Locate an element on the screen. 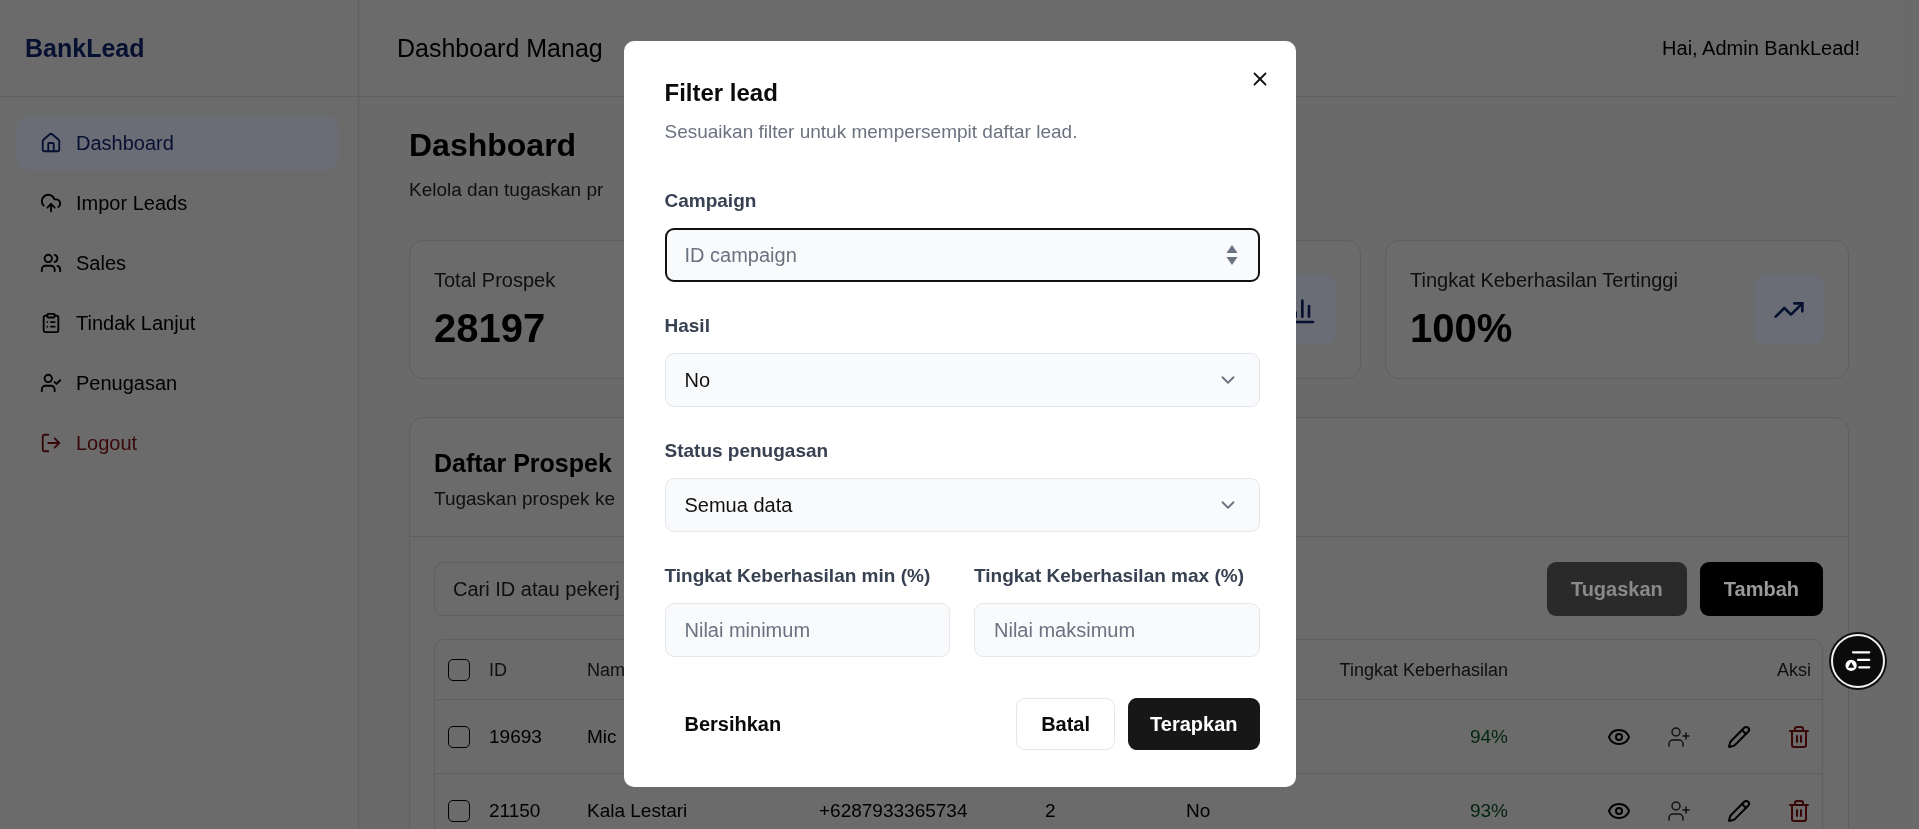  cloud-upload-icon is located at coordinates (51, 203).